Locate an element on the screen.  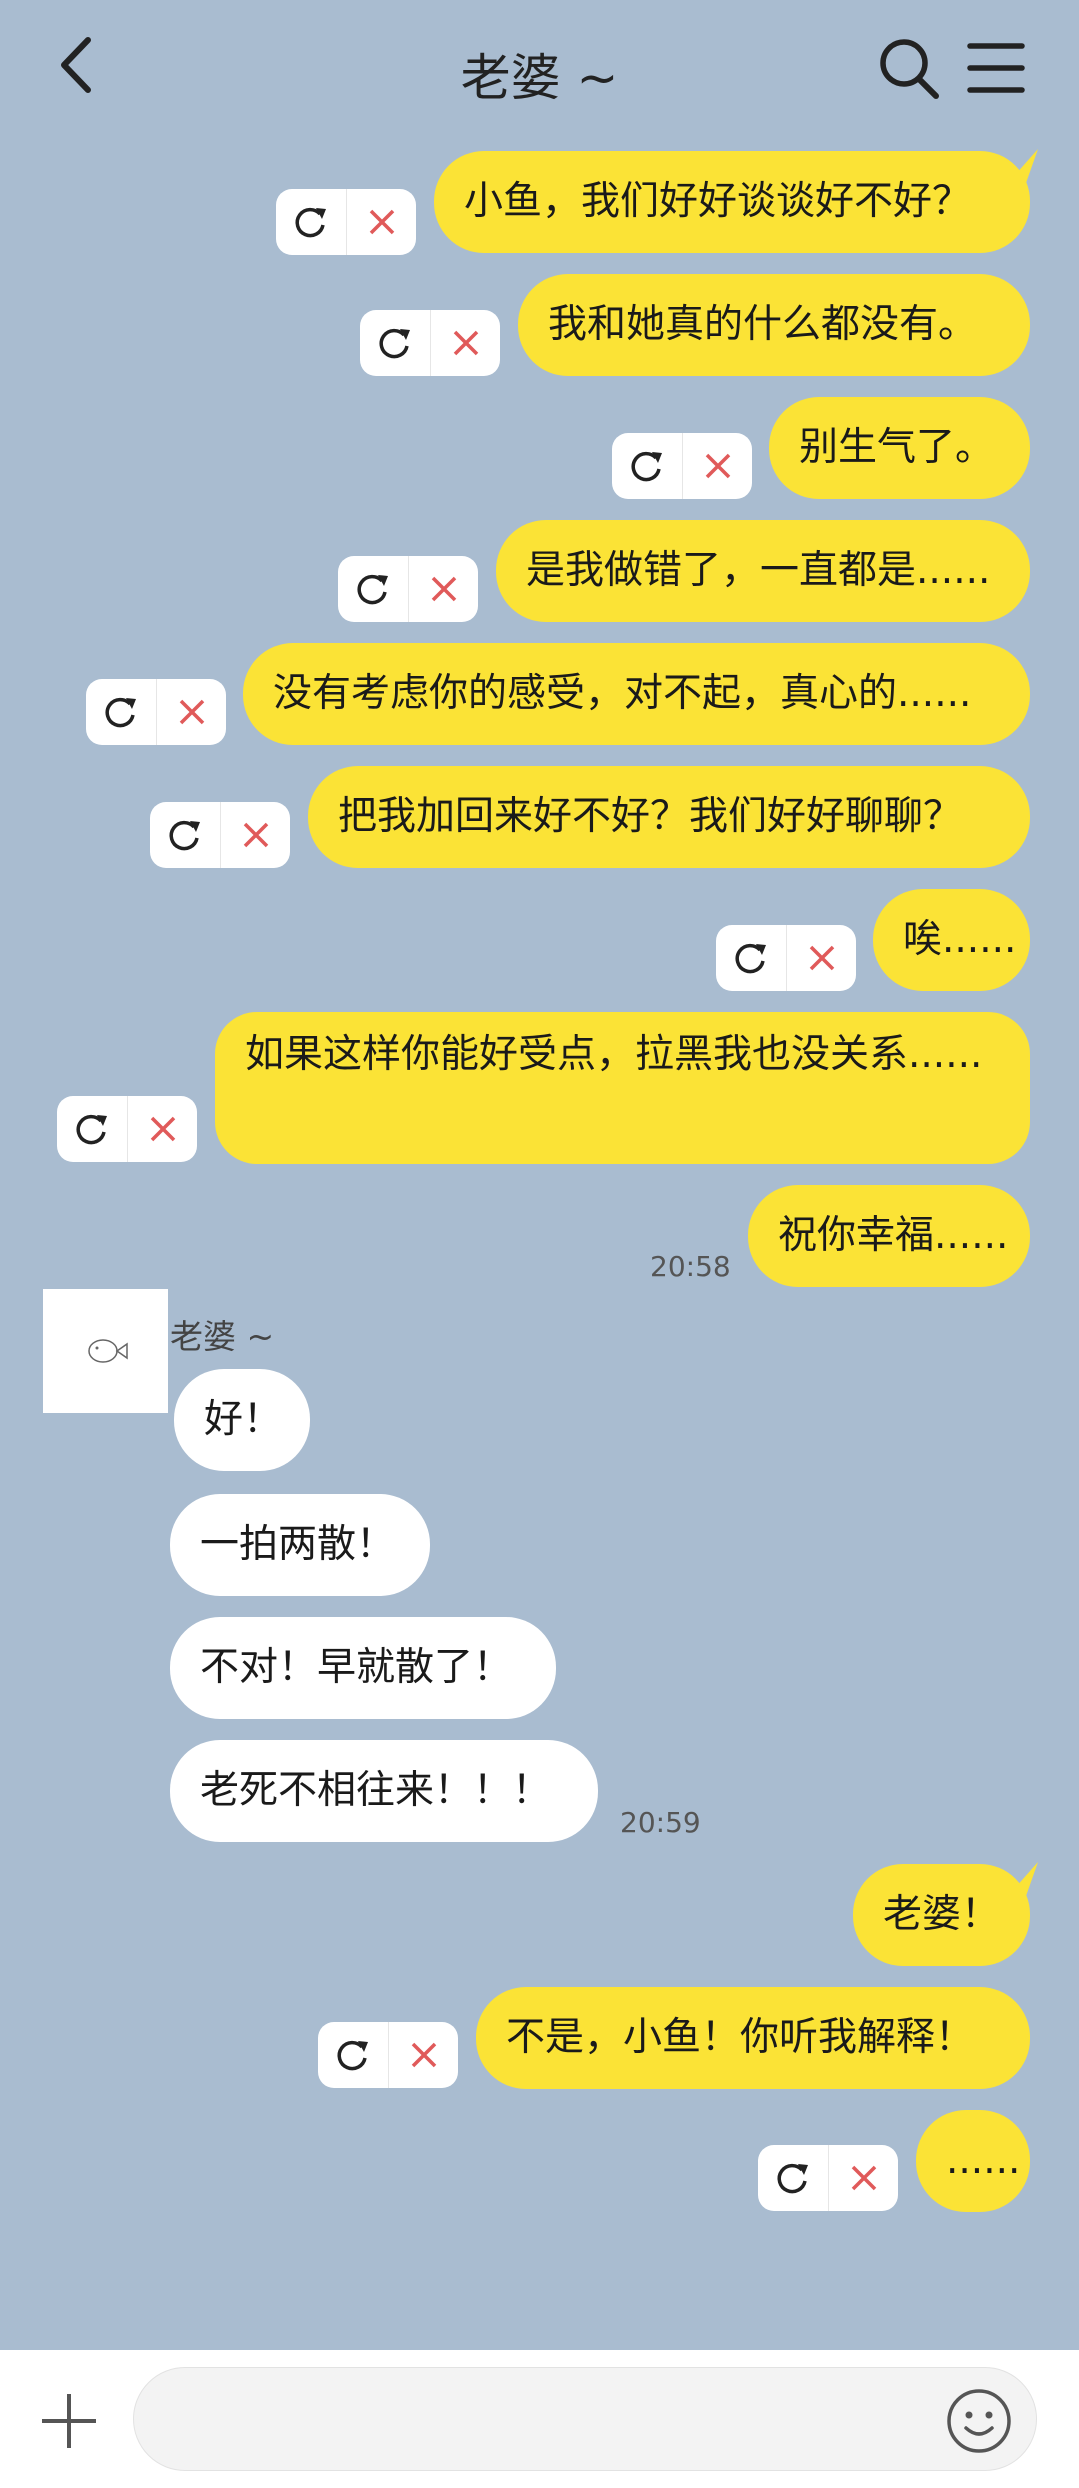
message-bubble-sent: 我和她真的什么都没有。 is located at coordinates (774, 325).